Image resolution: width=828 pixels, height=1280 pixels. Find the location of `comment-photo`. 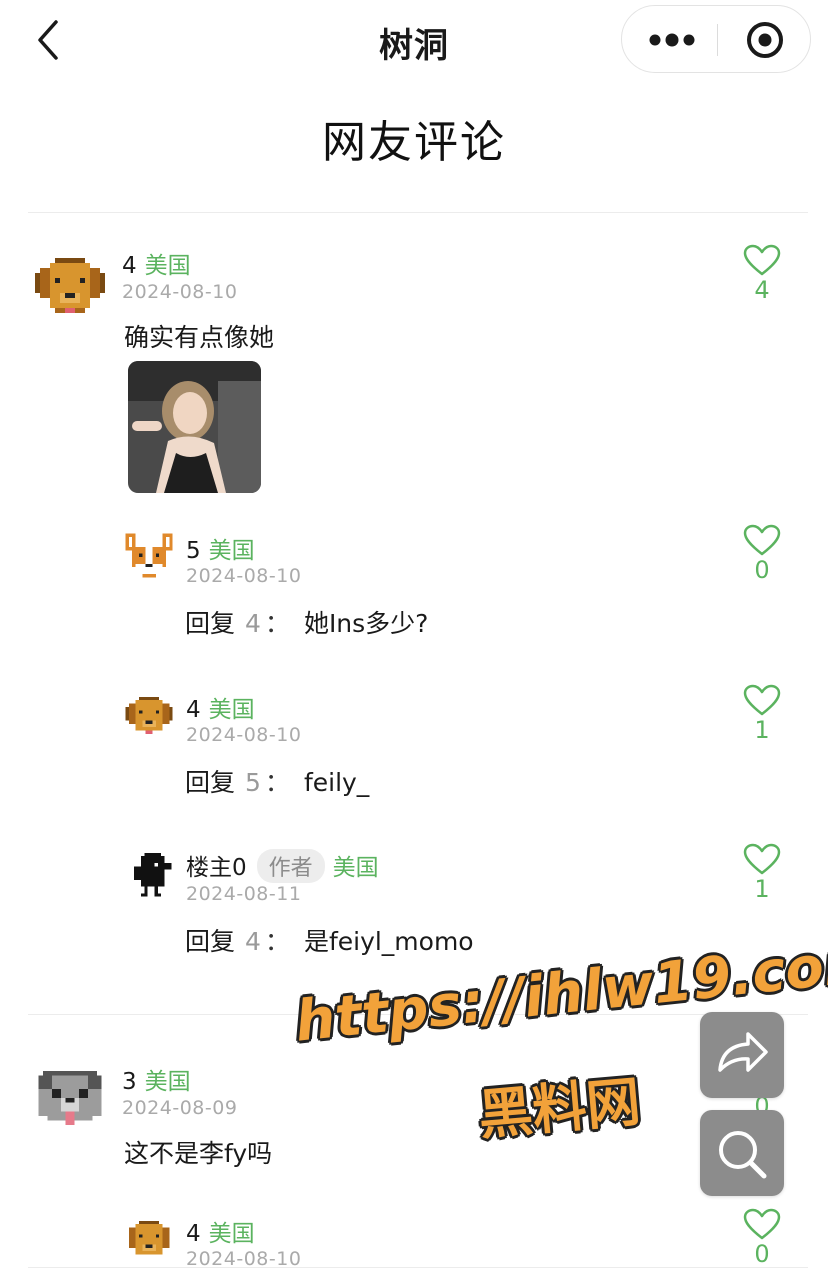

comment-photo is located at coordinates (194, 427).